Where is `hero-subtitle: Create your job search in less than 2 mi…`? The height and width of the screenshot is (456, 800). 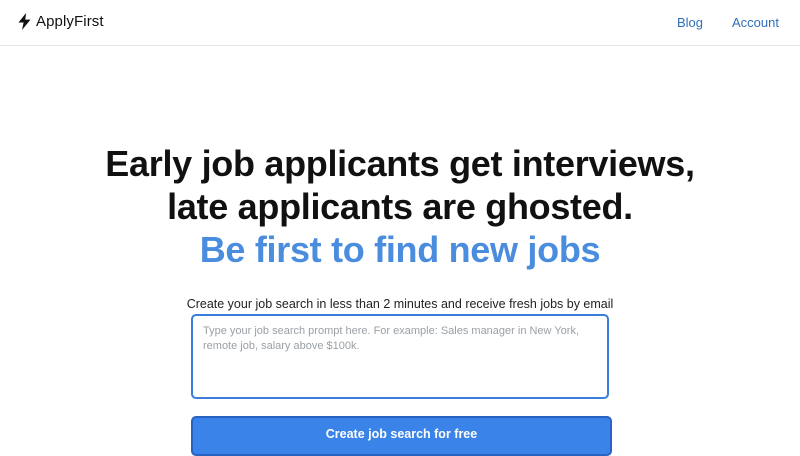
hero-subtitle: Create your job search in less than 2 mi… is located at coordinates (400, 303).